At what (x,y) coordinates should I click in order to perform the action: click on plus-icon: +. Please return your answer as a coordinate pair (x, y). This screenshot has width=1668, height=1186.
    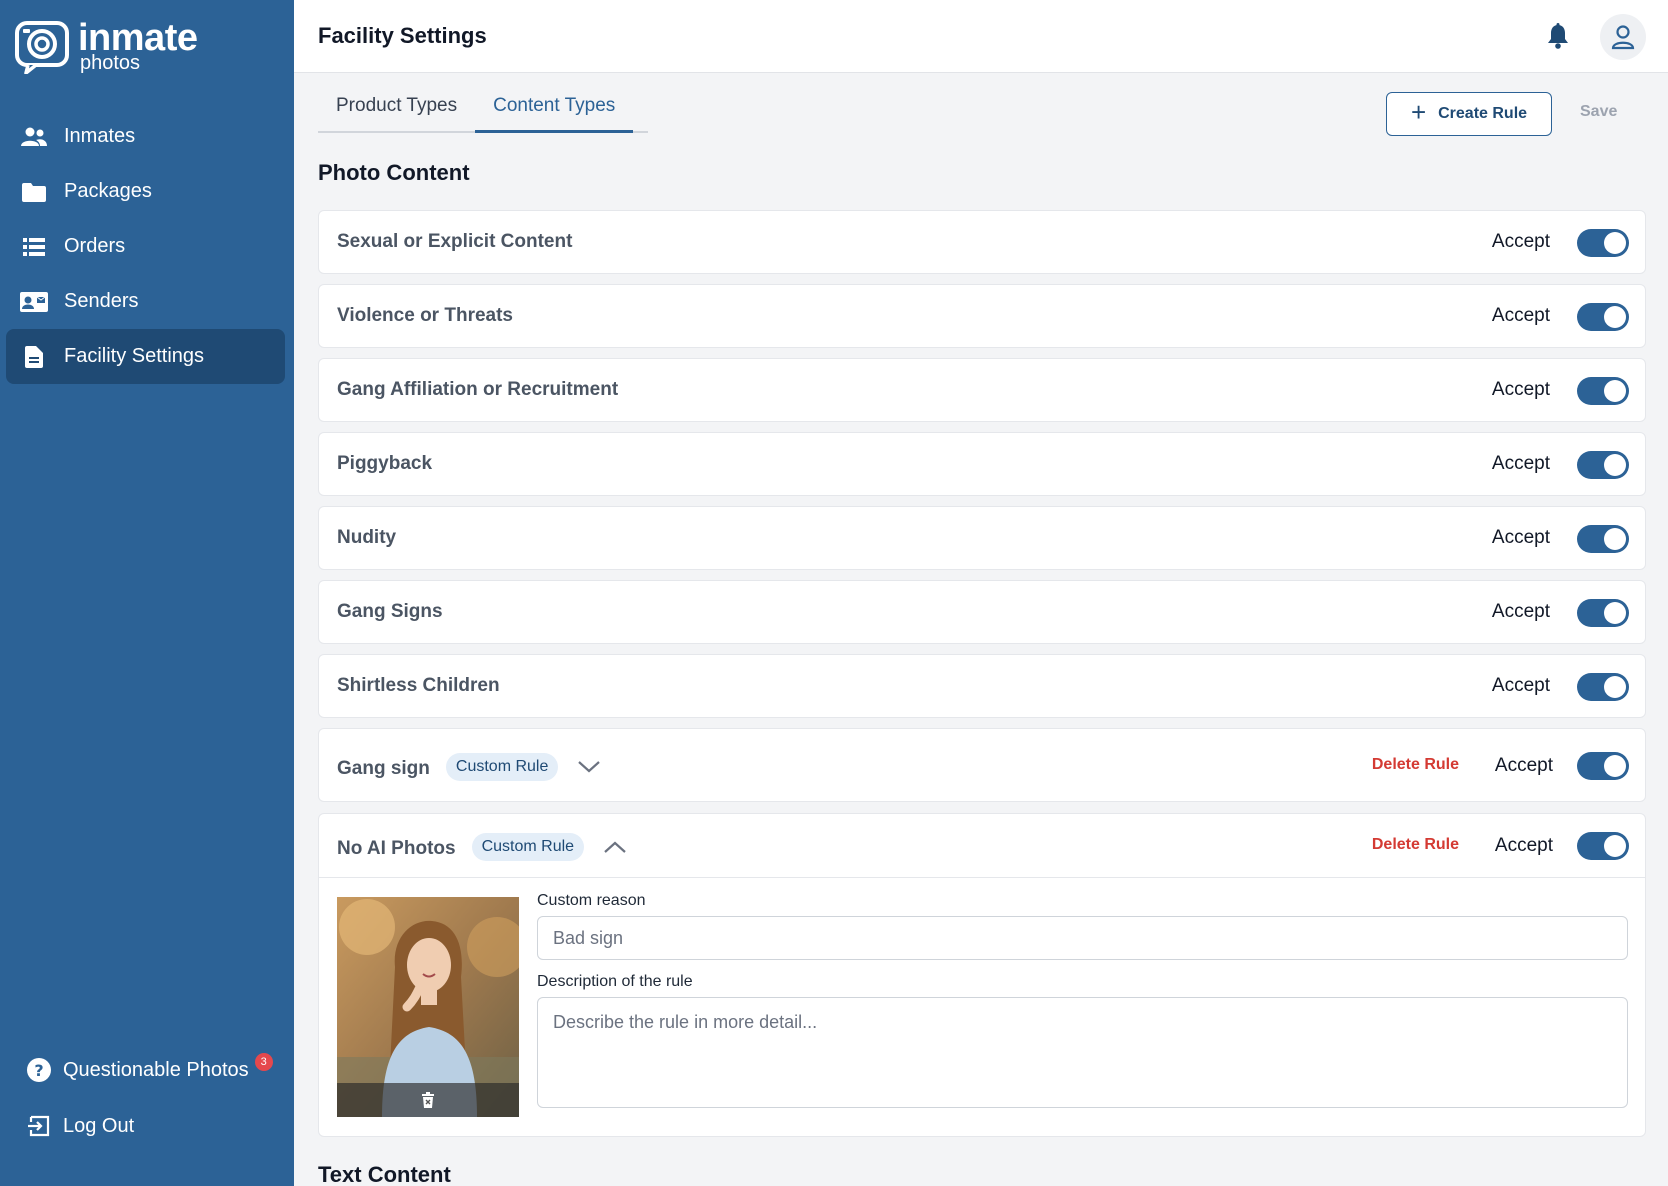
    Looking at the image, I should click on (1418, 112).